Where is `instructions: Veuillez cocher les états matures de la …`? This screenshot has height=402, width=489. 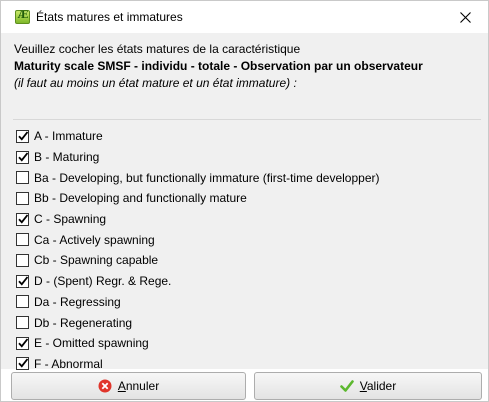
instructions: Veuillez cocher les états matures de la … is located at coordinates (218, 66).